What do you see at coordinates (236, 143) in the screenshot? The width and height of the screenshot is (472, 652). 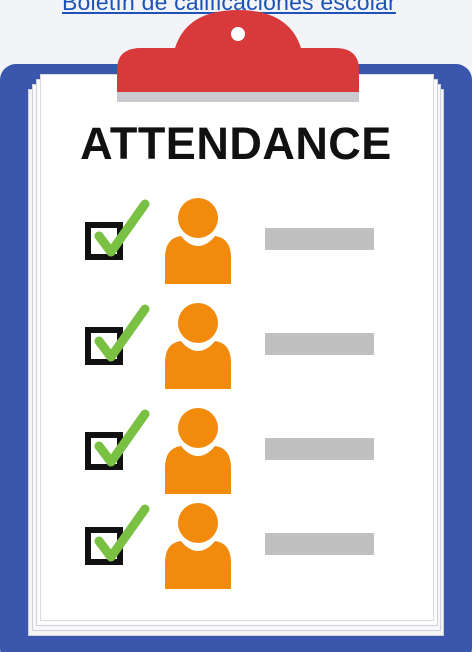 I see `attendance-title: ATTENDANCE` at bounding box center [236, 143].